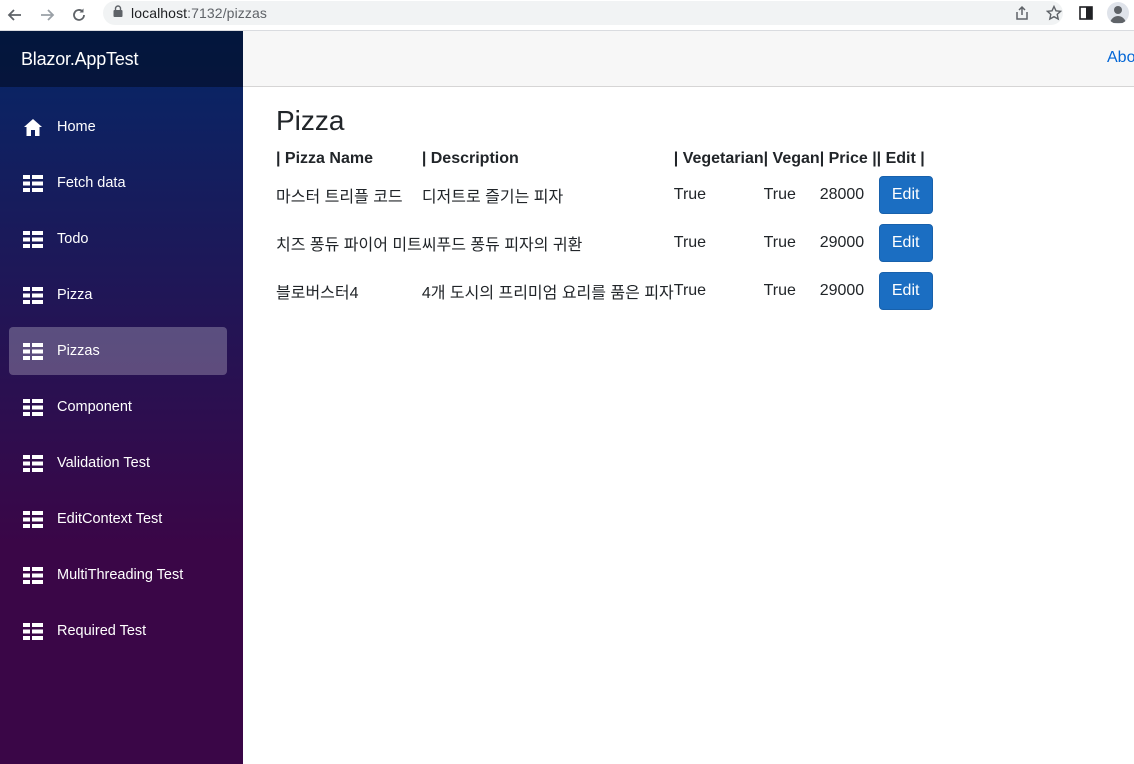 The image size is (1134, 764). I want to click on sidebar-item-label: Fetch data, so click(91, 183).